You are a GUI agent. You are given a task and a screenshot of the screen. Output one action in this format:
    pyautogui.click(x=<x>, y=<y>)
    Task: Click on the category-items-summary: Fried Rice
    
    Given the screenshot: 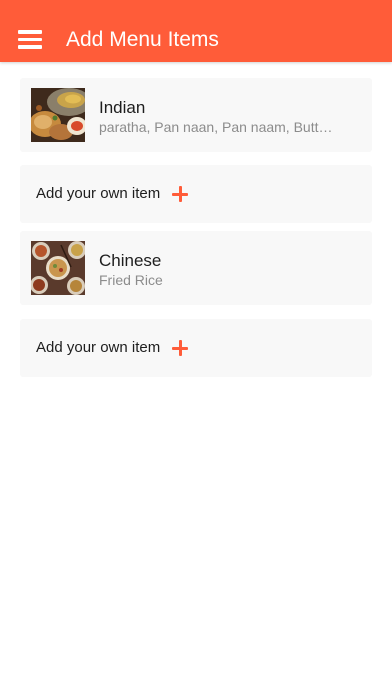 What is the action you would take?
    pyautogui.click(x=131, y=280)
    